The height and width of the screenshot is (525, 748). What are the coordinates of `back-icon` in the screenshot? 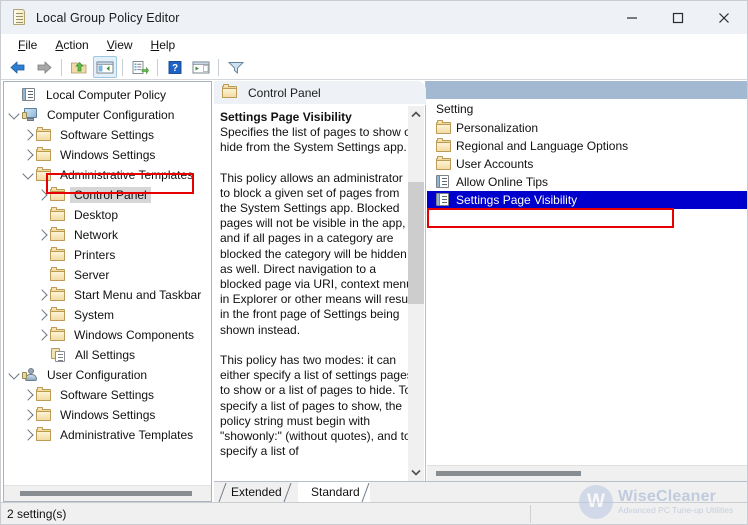 It's located at (18, 67).